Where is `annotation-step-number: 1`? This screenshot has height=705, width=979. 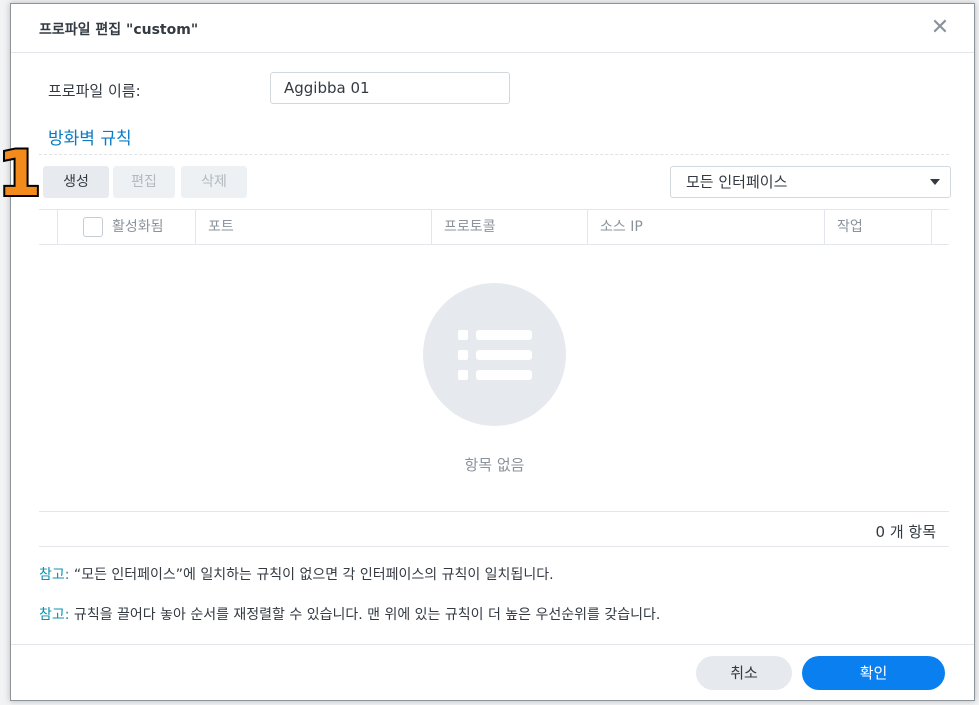 annotation-step-number: 1 is located at coordinates (21, 173).